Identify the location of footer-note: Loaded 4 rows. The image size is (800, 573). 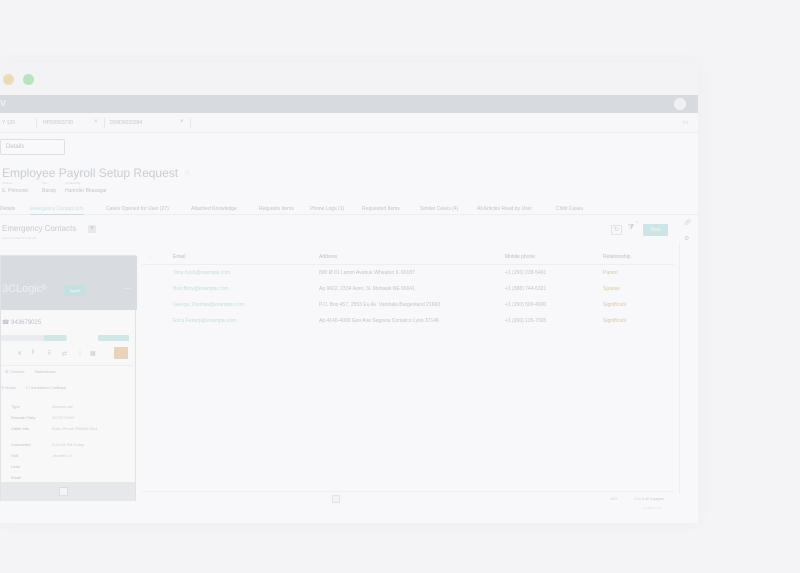
(652, 508).